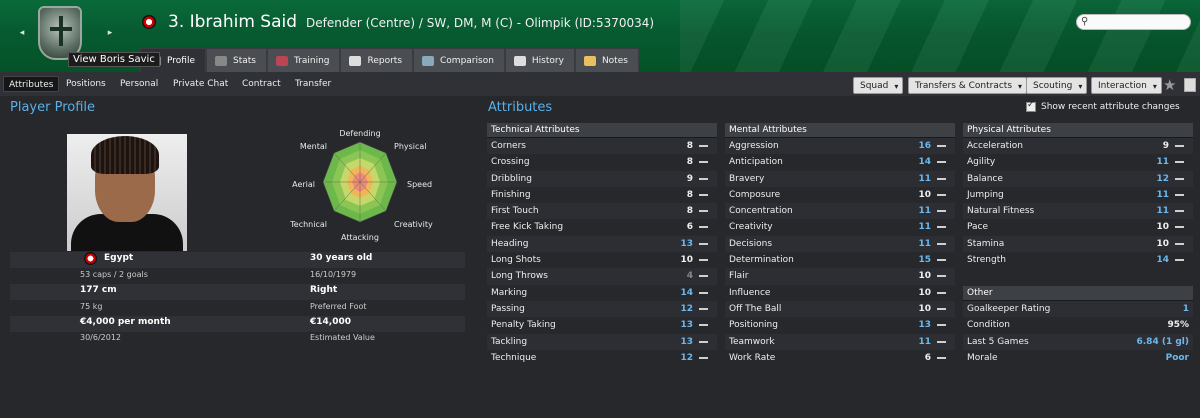  Describe the element at coordinates (840, 195) in the screenshot. I see `attribute-row: Composure 10` at that location.